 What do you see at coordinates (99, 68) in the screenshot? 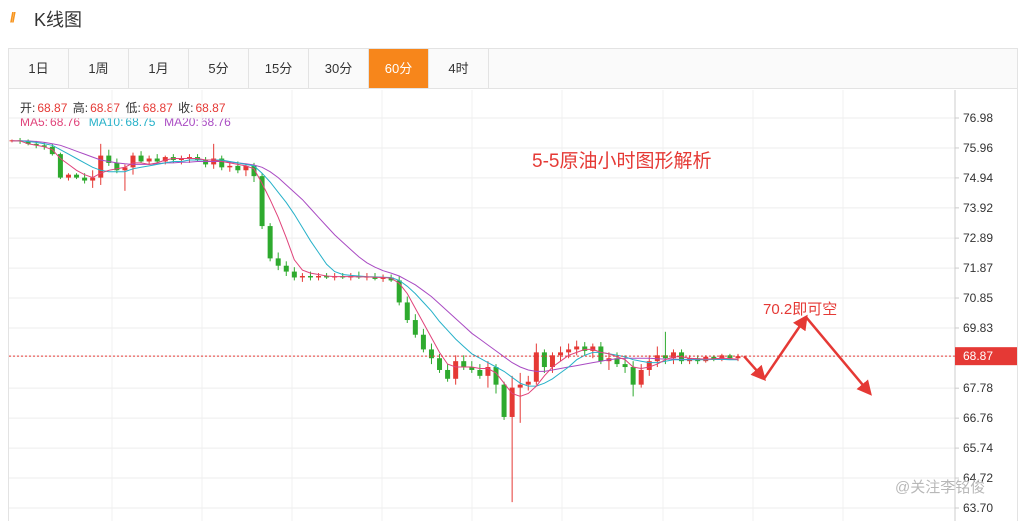
I see `tab-1w: 1周` at bounding box center [99, 68].